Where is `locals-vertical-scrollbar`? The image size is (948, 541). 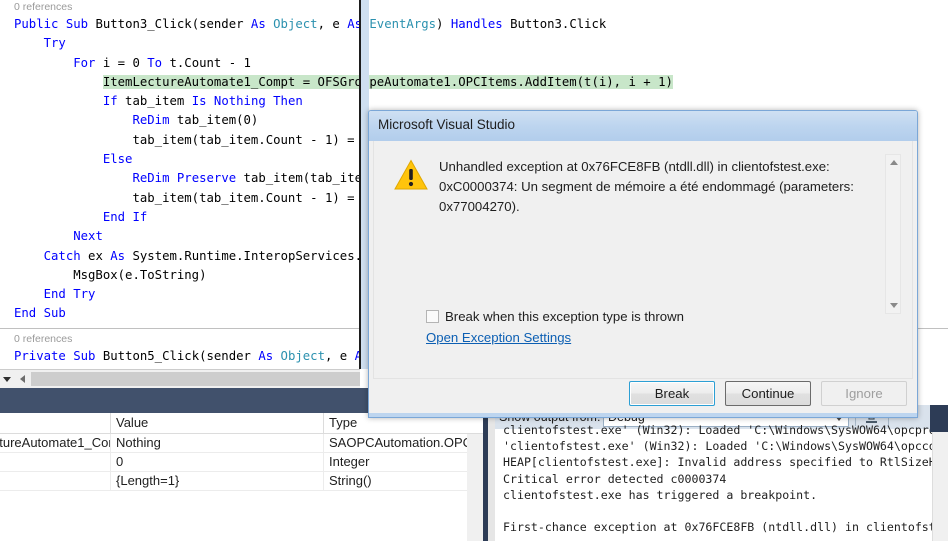 locals-vertical-scrollbar is located at coordinates (475, 487).